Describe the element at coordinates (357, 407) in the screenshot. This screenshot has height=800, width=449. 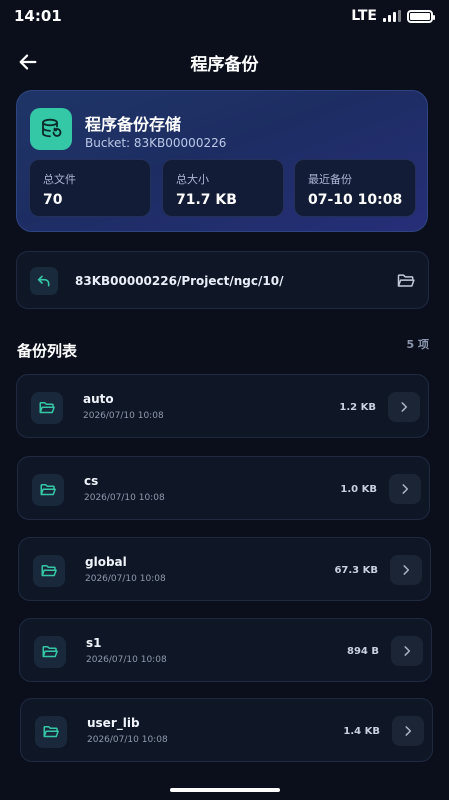
I see `backup-size: 1.2 KB` at that location.